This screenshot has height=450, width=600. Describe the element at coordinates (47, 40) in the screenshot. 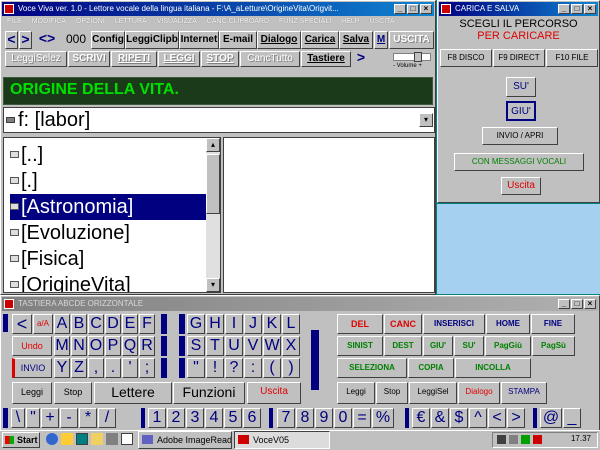

I see `navigate-button: <>` at that location.